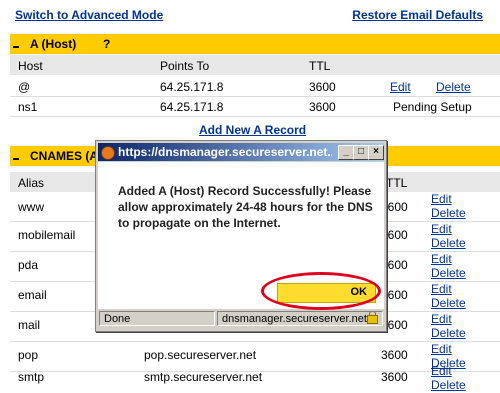  I want to click on column-host: Host, so click(30, 66).